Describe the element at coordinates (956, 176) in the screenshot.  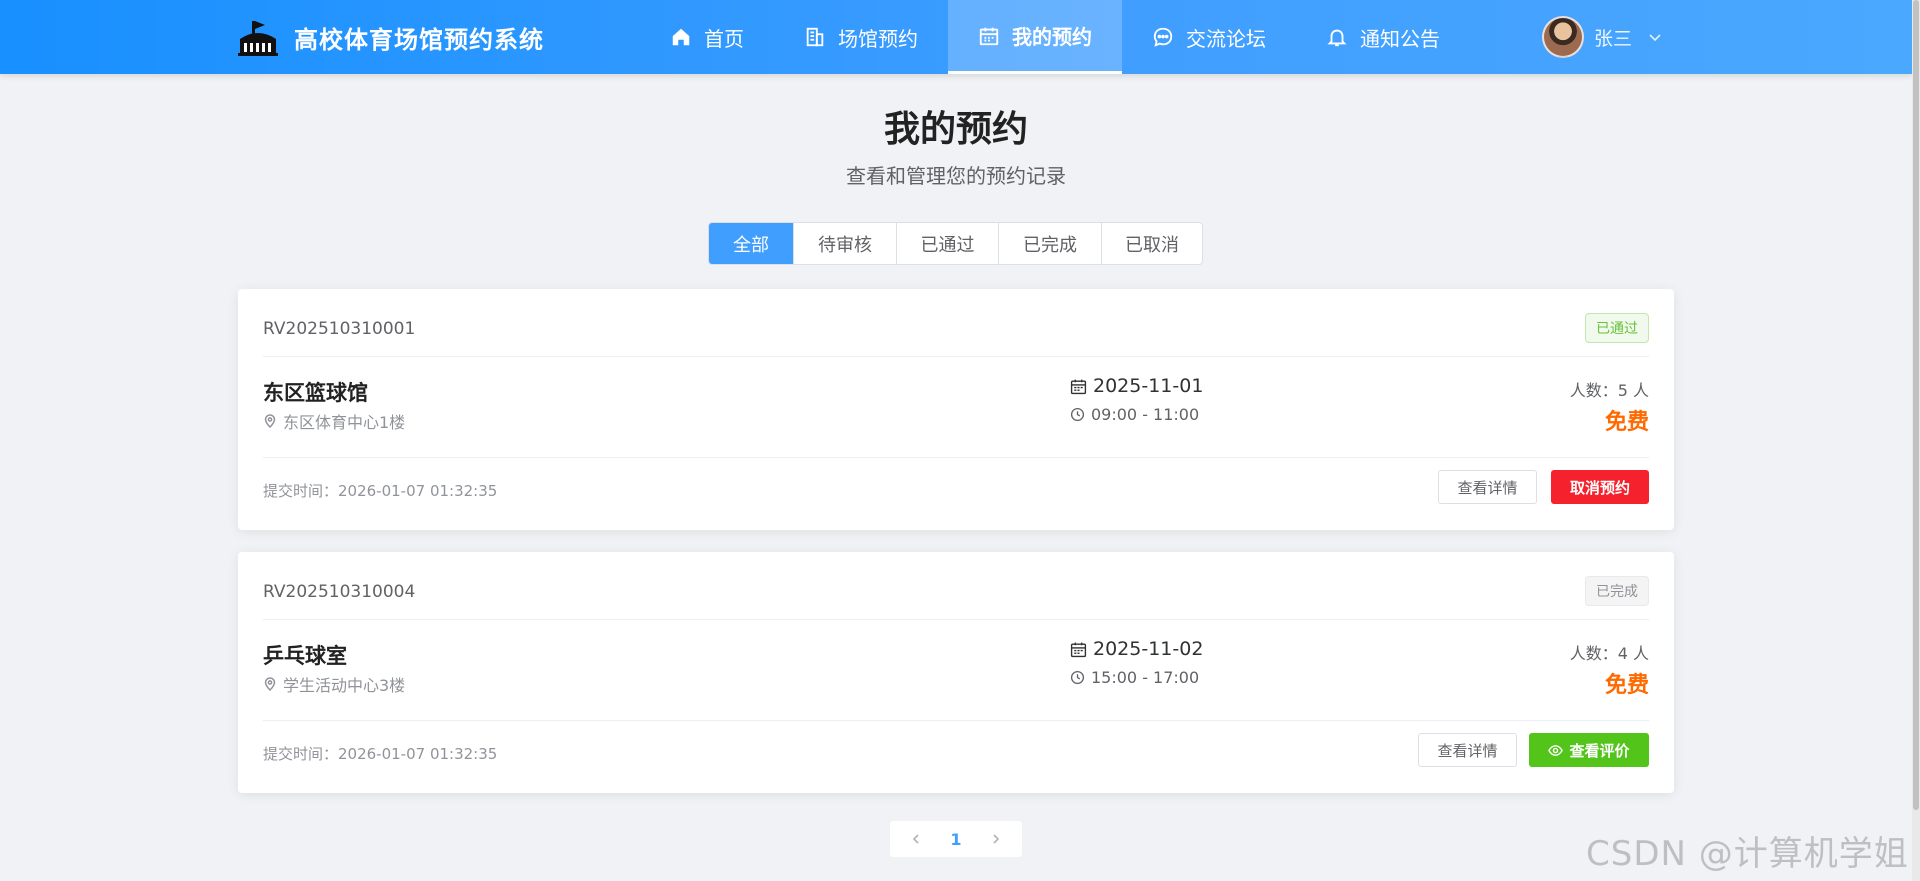
I see `page-subtitle: 查看和管理您的预约记录` at that location.